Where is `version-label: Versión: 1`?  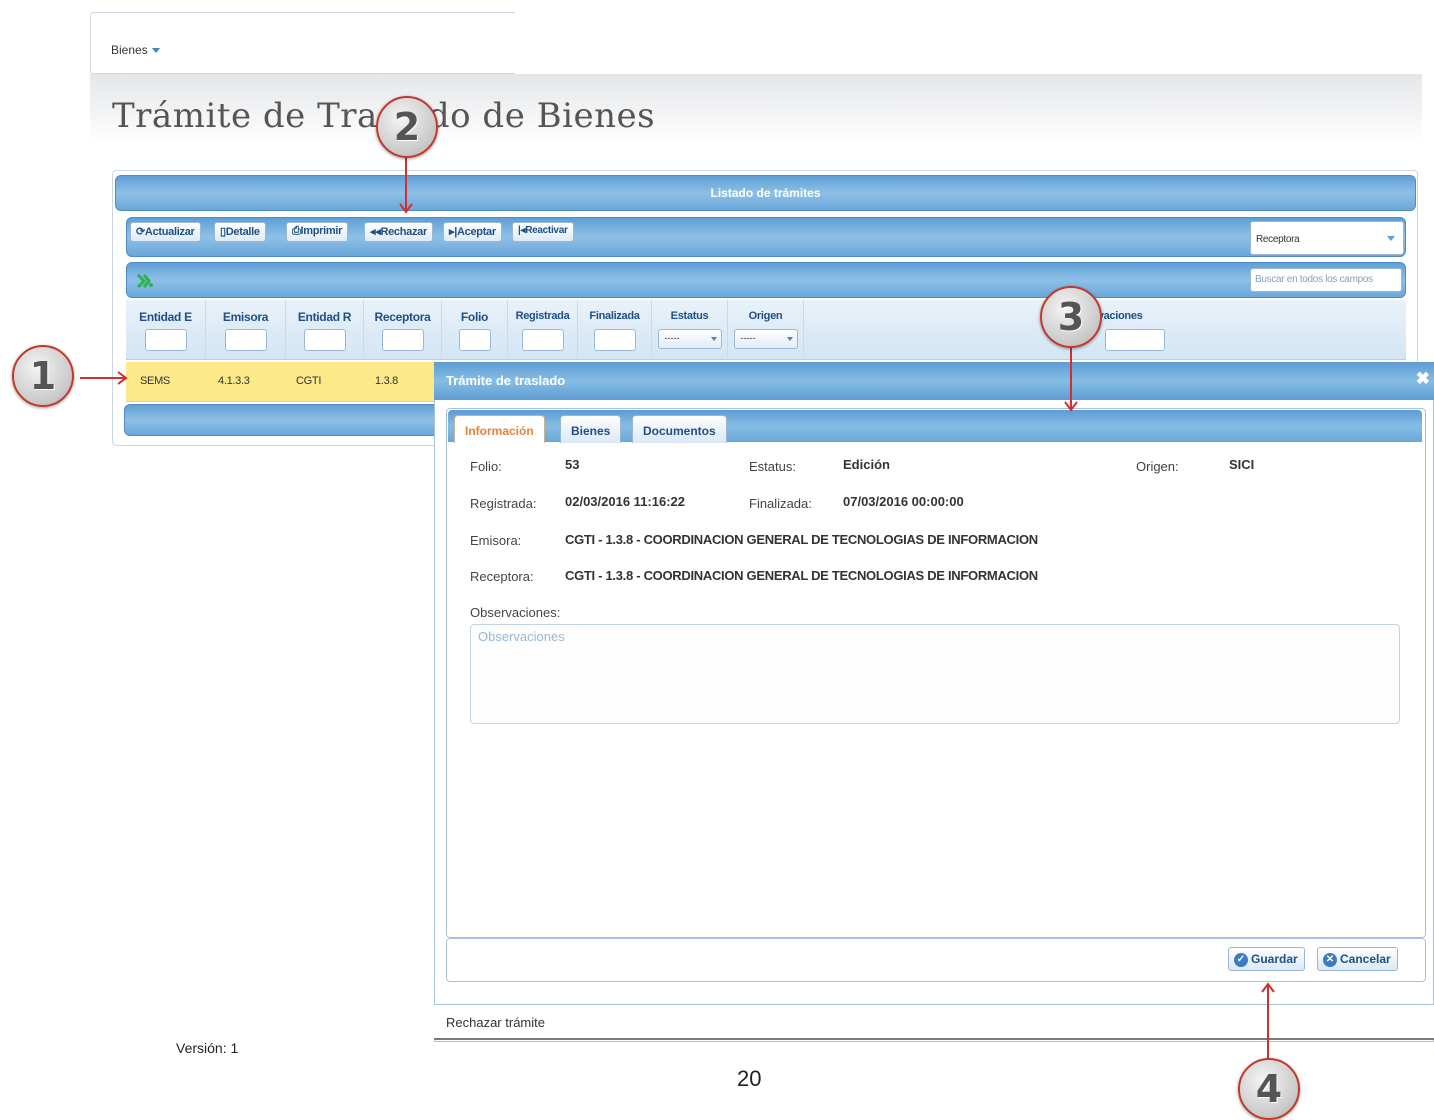
version-label: Versión: 1 is located at coordinates (207, 1048).